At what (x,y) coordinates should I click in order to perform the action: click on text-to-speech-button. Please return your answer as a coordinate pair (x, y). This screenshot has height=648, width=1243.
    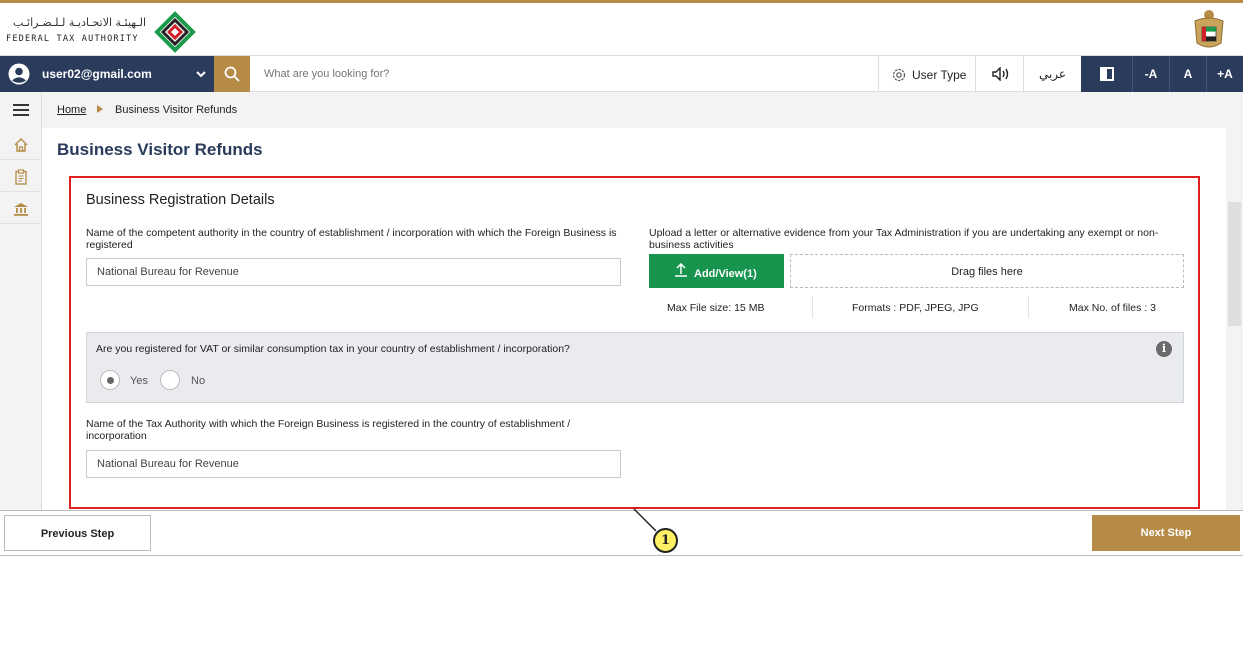
    Looking at the image, I should click on (999, 74).